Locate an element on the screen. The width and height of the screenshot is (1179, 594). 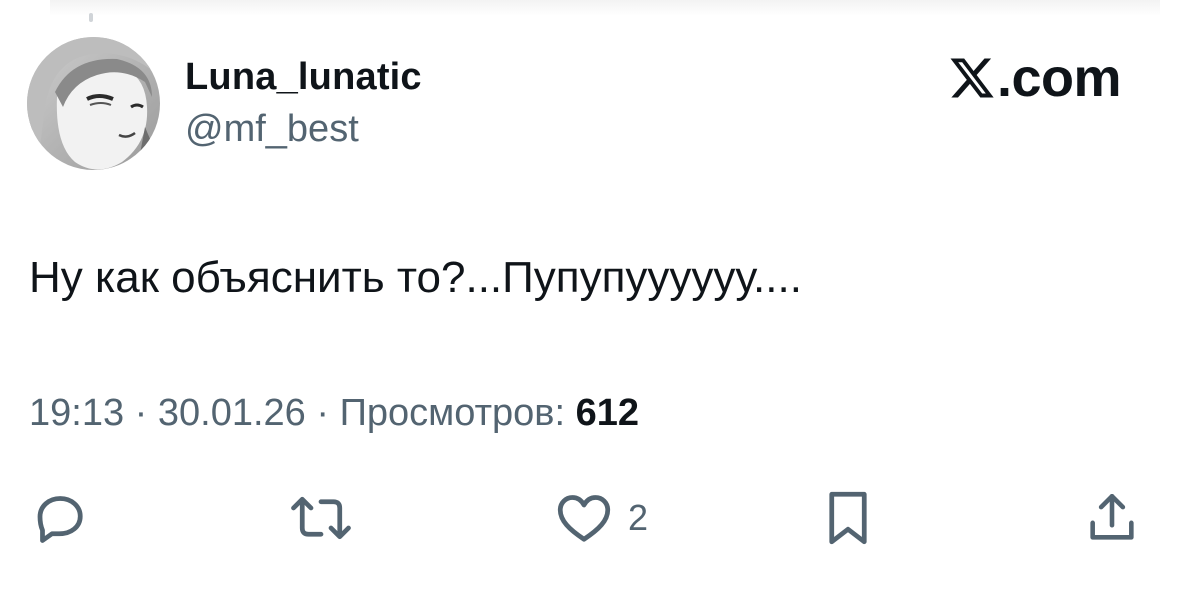
avatar is located at coordinates (93, 103).